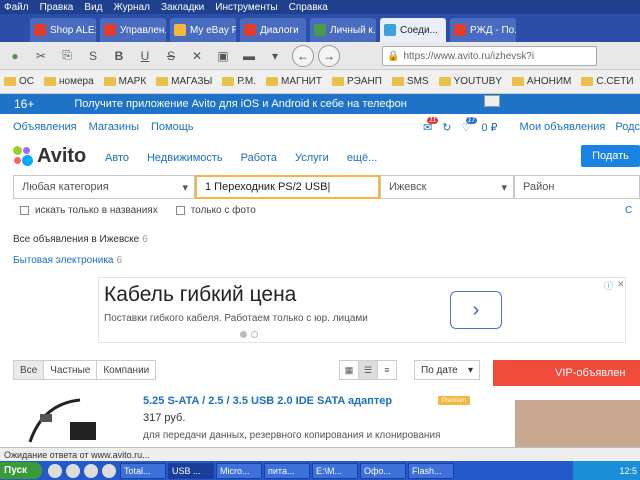 The height and width of the screenshot is (480, 640). I want to click on bookmark-magnit: МАГНИТ, so click(294, 81).